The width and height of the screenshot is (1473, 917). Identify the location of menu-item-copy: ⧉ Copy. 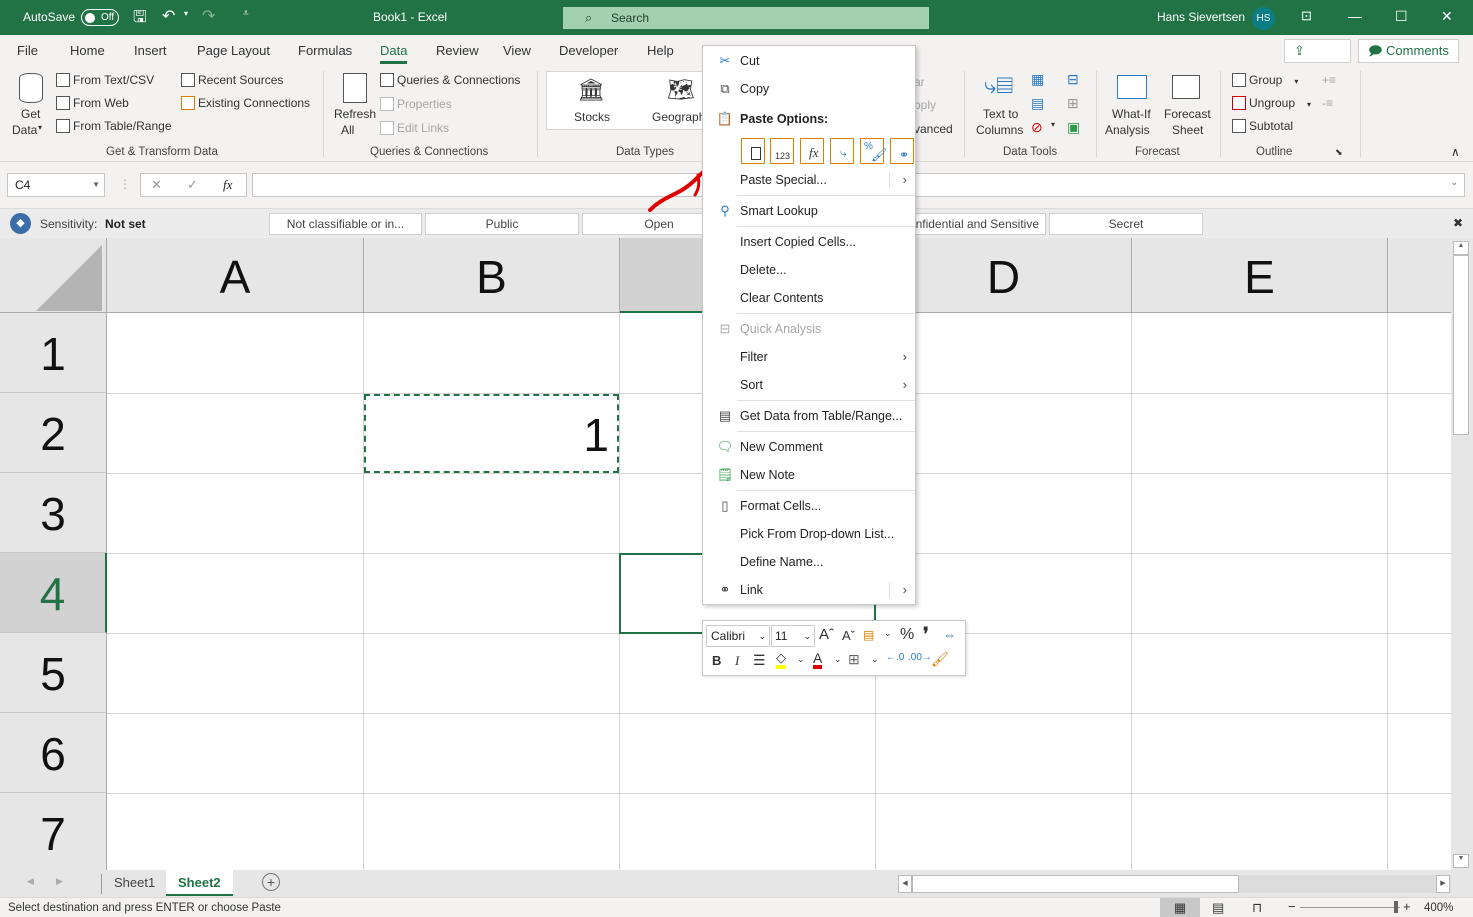
(809, 89).